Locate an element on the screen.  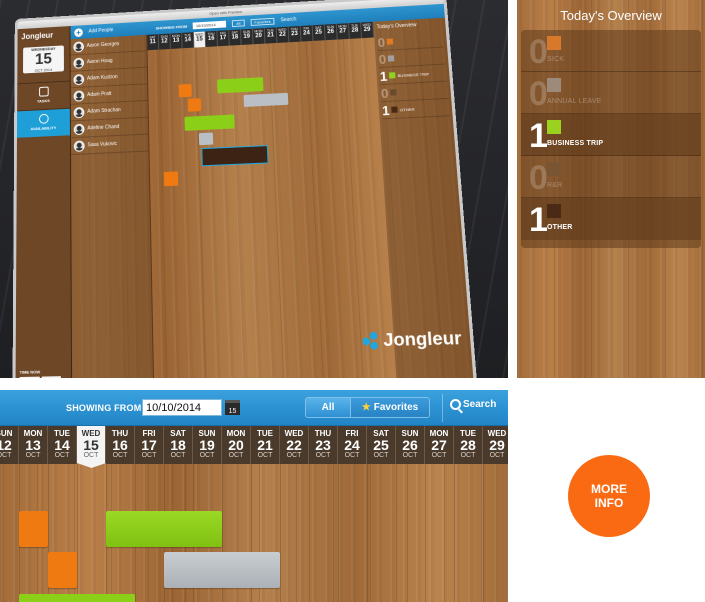
brand-mark: Jongleur is located at coordinates (412, 339).